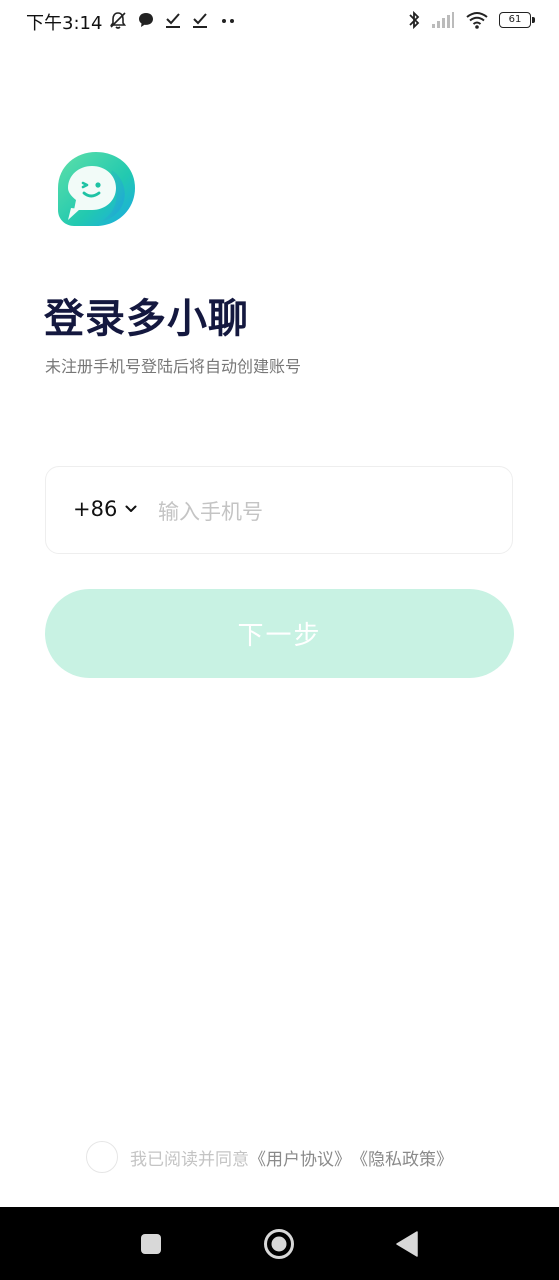 Image resolution: width=559 pixels, height=1280 pixels. Describe the element at coordinates (146, 20) in the screenshot. I see `chat-bubble-icon` at that location.